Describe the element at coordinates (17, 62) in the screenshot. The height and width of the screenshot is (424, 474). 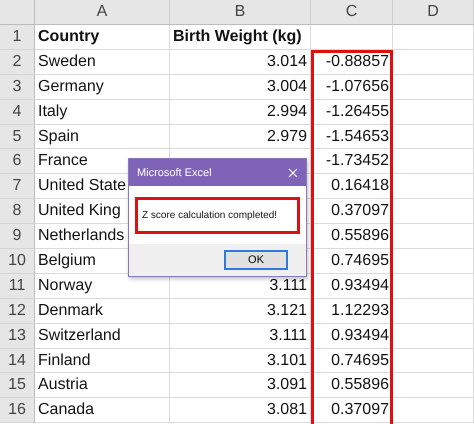
I see `row-header: 2` at that location.